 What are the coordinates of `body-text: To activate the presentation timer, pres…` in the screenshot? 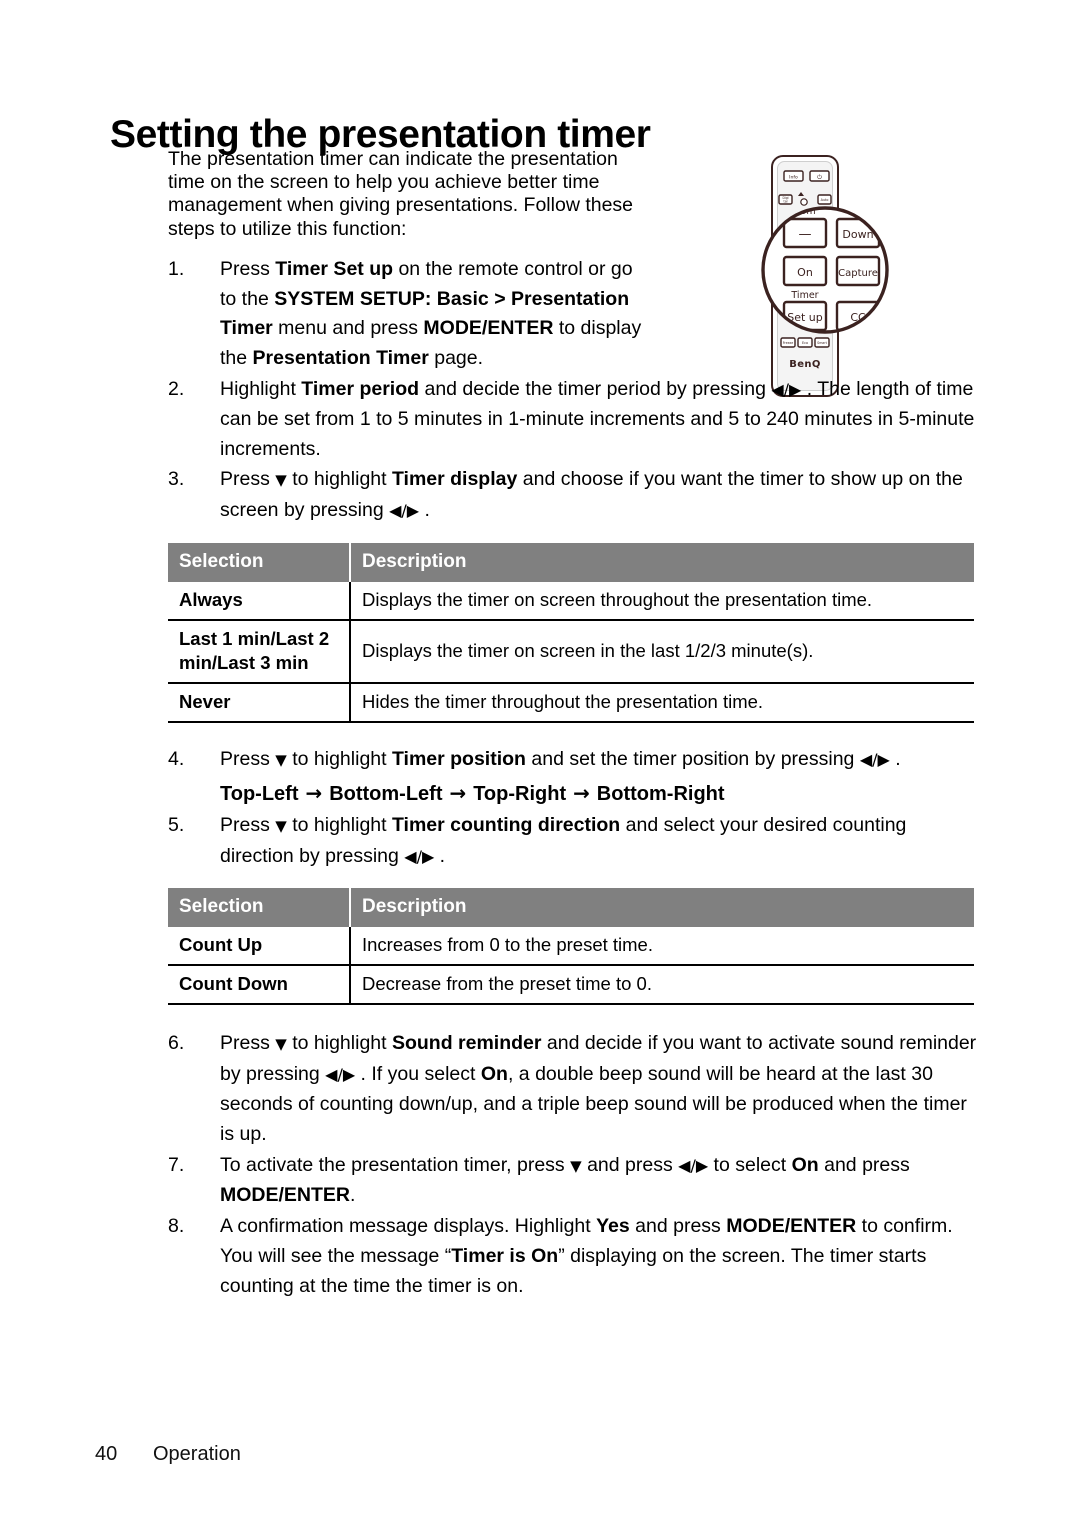 It's located at (395, 1164).